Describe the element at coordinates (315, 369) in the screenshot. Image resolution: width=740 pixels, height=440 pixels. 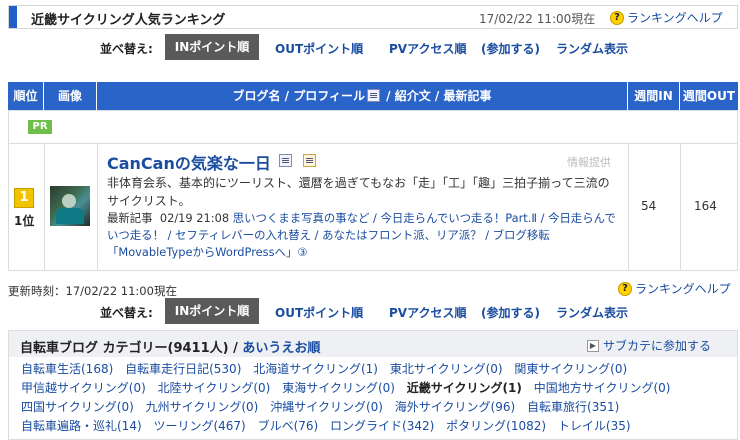
I see `category-link: 北海道サイクリング(1)` at that location.